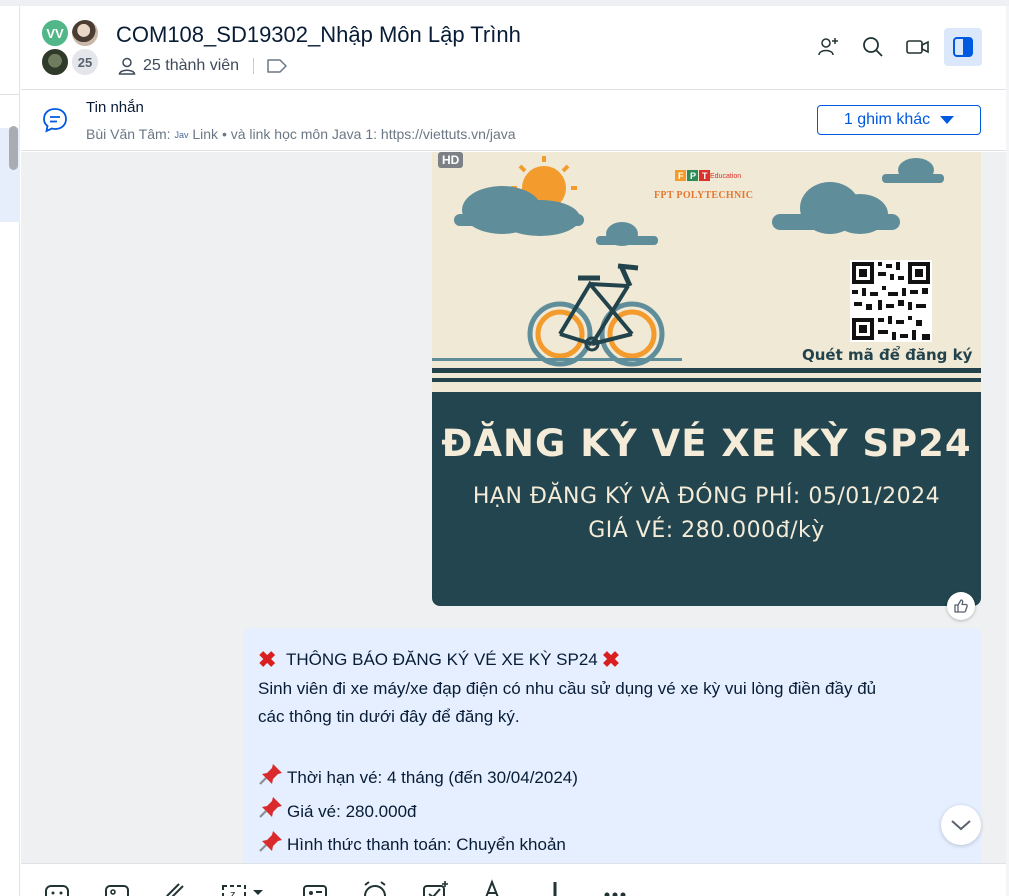 Image resolution: width=1009 pixels, height=896 pixels. I want to click on svg-text: T, so click(705, 176).